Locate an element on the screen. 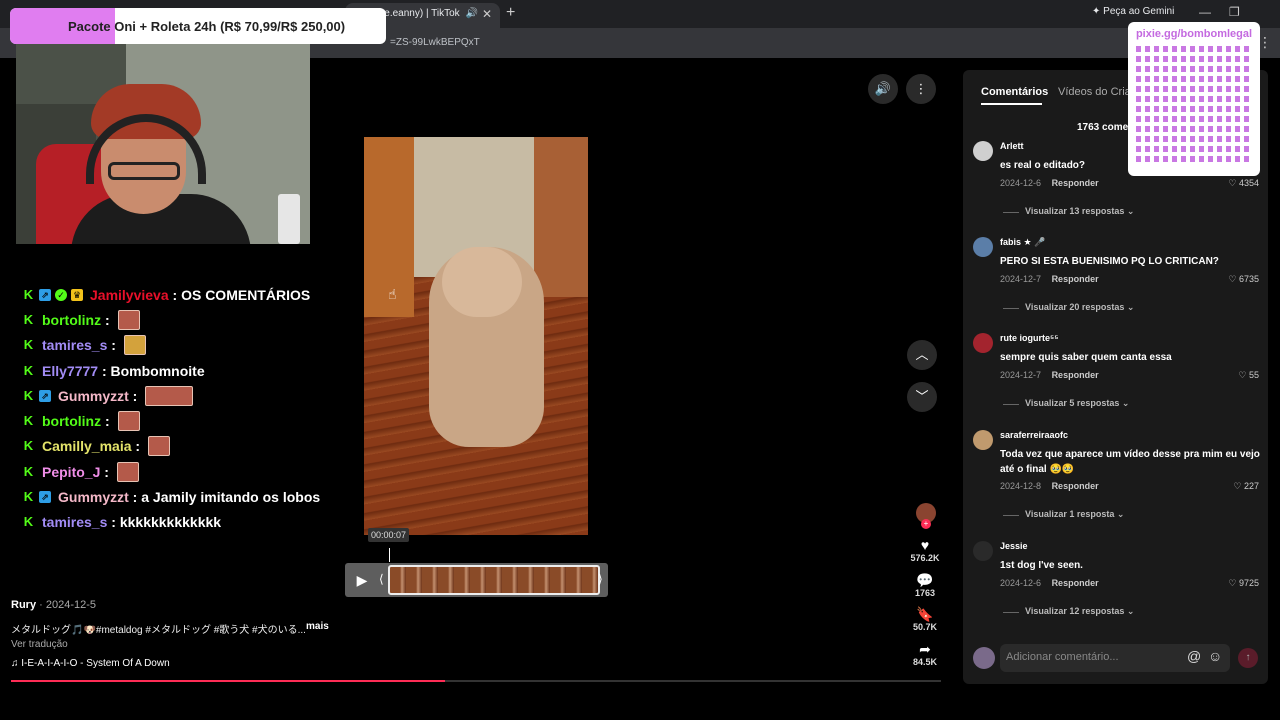  view-replies-link: Visualizar 12 respostas ⌄ is located at coordinates (1068, 611).